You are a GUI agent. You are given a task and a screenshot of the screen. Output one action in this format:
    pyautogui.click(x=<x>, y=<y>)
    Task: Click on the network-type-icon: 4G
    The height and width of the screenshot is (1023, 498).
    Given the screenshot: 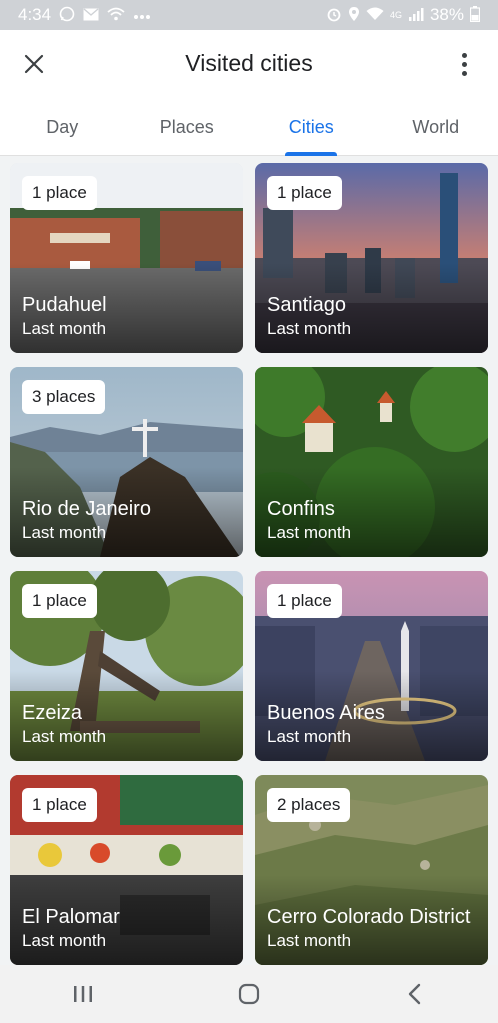 What is the action you would take?
    pyautogui.click(x=395, y=14)
    